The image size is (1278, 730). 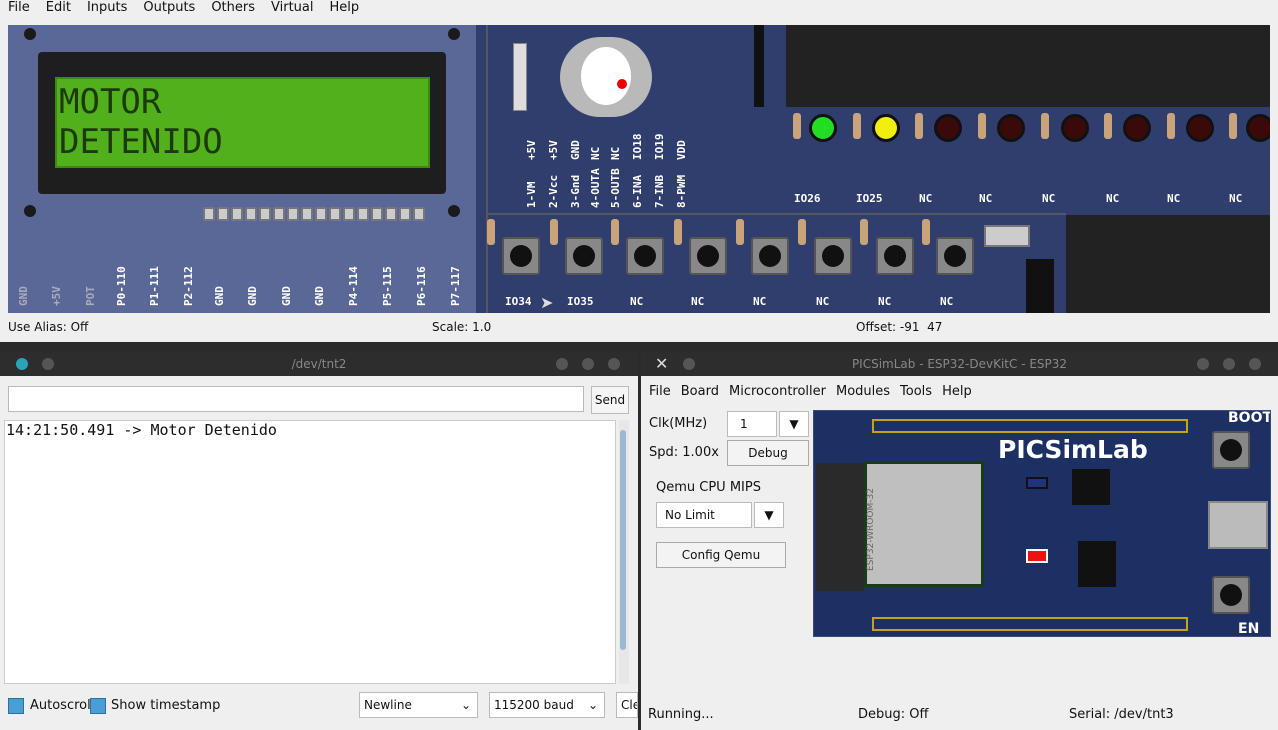 What do you see at coordinates (1231, 450) in the screenshot?
I see `boot-button` at bounding box center [1231, 450].